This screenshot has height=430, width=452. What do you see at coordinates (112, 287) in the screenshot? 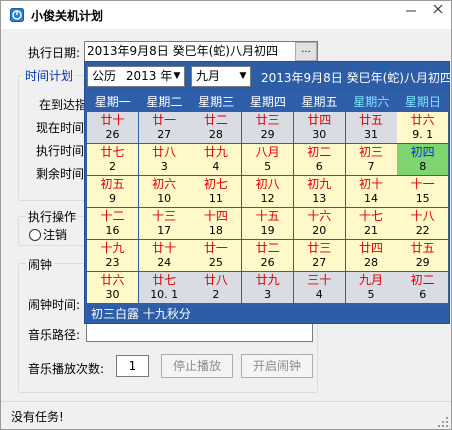
I see `calendar-day: 廿六 30` at bounding box center [112, 287].